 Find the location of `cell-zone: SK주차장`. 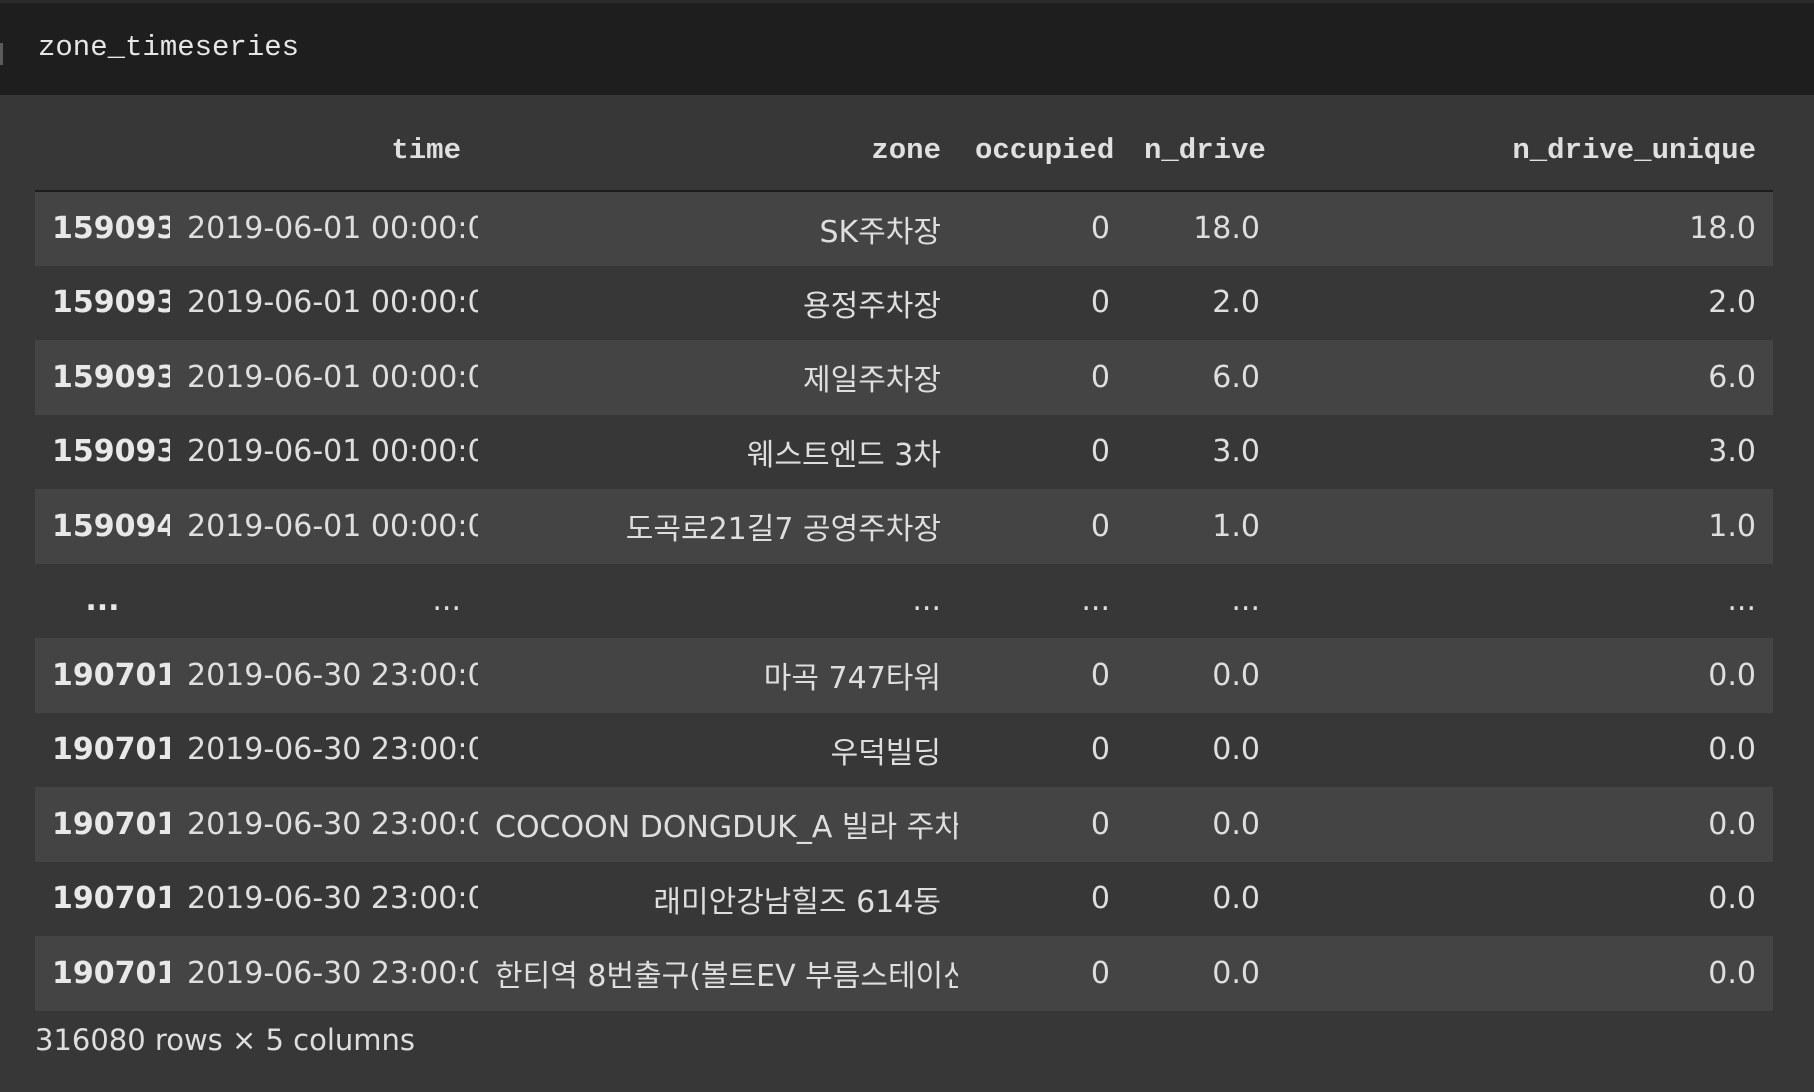

cell-zone: SK주차장 is located at coordinates (880, 232).